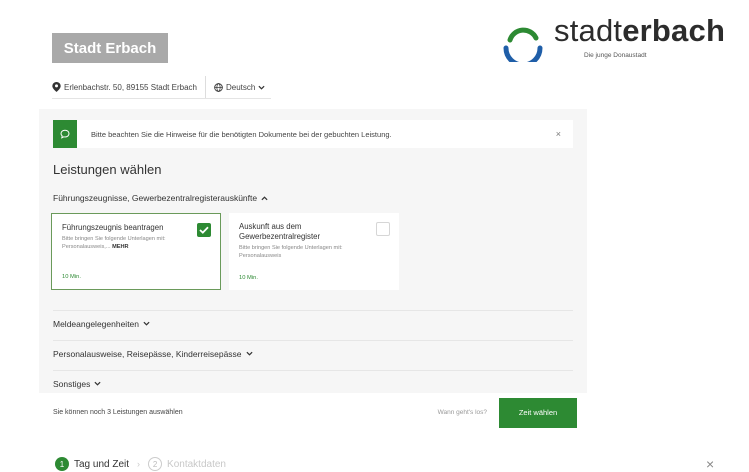 Image resolution: width=749 pixels, height=472 pixels. I want to click on card-title: Auskunft aus dem Gewerbezentralregister, so click(280, 231).